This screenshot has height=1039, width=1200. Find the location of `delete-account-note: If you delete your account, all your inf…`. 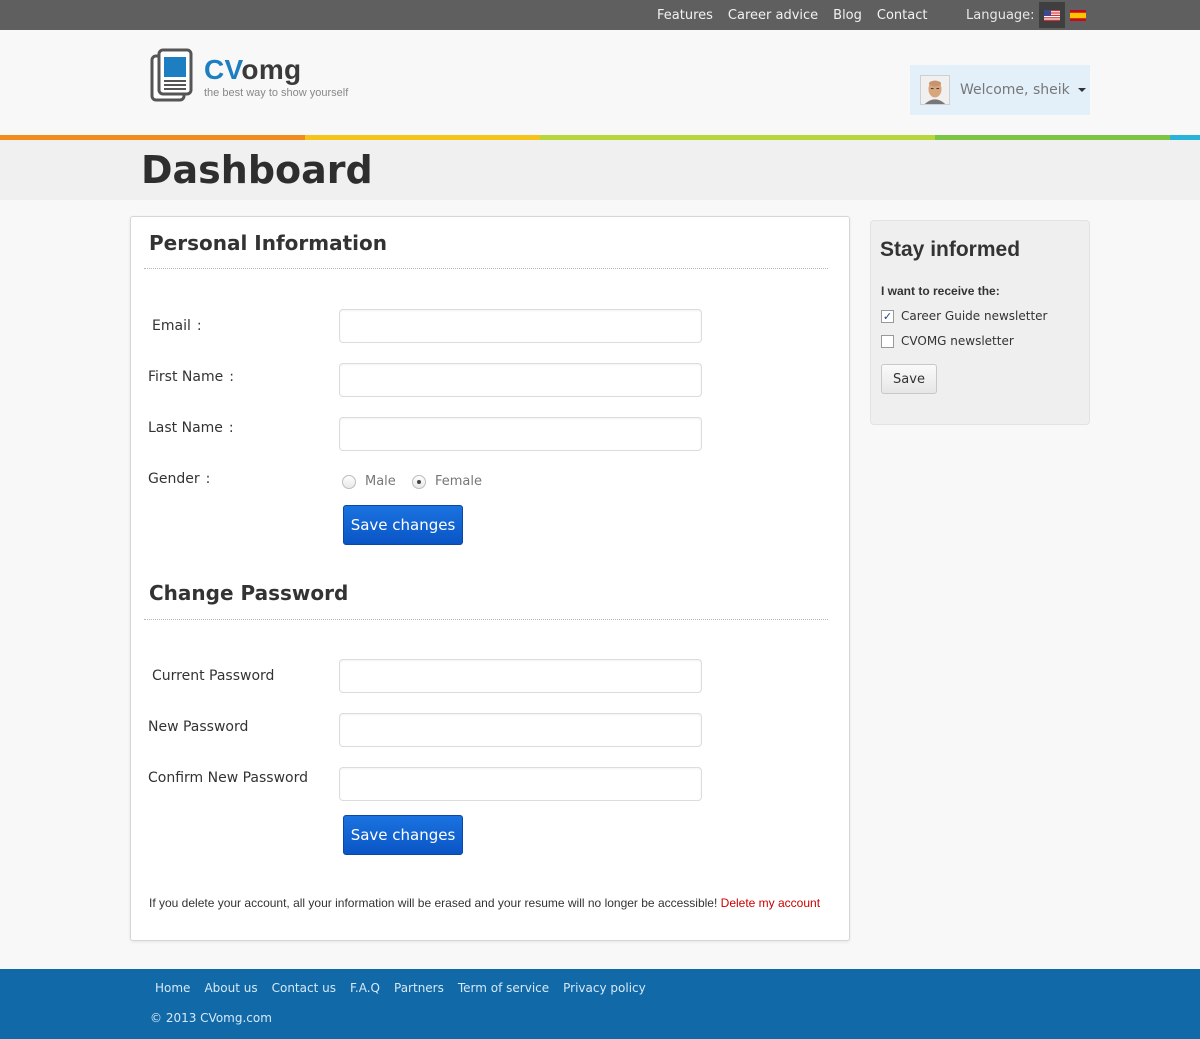

delete-account-note: If you delete your account, all your inf… is located at coordinates (484, 903).